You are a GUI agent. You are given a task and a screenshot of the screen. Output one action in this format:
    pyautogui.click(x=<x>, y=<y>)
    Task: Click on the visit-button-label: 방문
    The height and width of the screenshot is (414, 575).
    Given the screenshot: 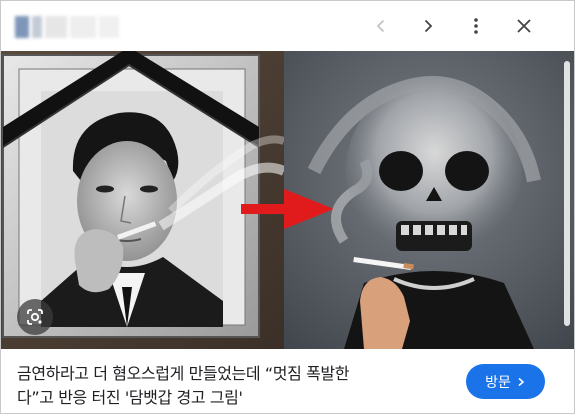 What is the action you would take?
    pyautogui.click(x=498, y=382)
    